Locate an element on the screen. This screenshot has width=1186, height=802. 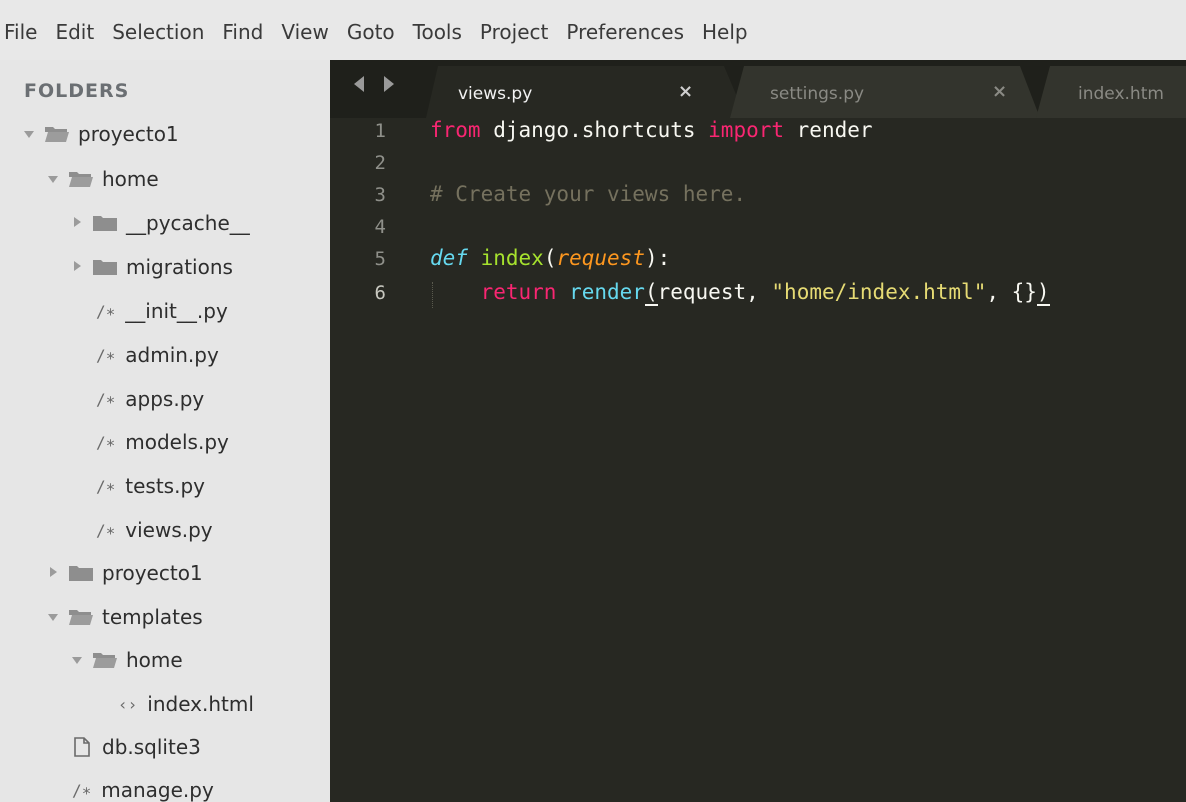
def-keyword-token: def is located at coordinates (449, 258).